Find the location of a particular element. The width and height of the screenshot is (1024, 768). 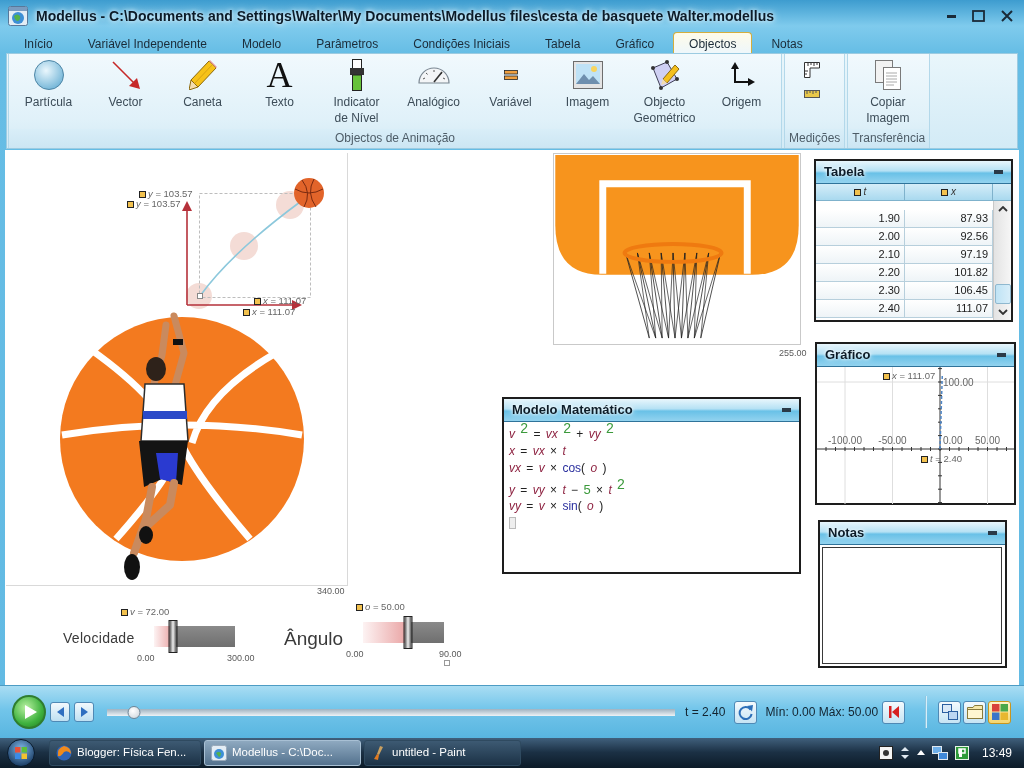

clock: 13:49 is located at coordinates (996, 753).